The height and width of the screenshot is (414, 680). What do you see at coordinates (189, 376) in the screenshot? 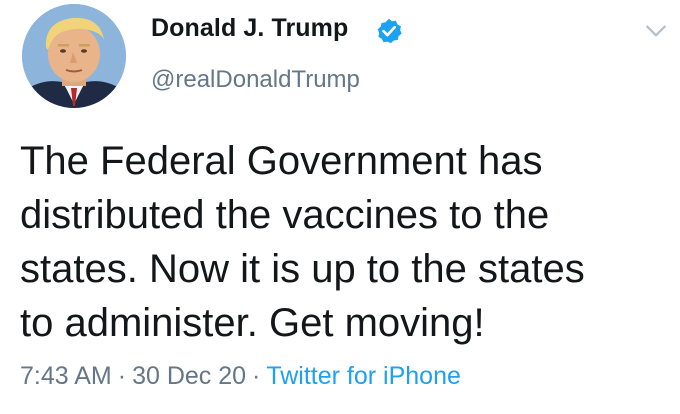
I see `tweet-date: 30 Dec 20` at bounding box center [189, 376].